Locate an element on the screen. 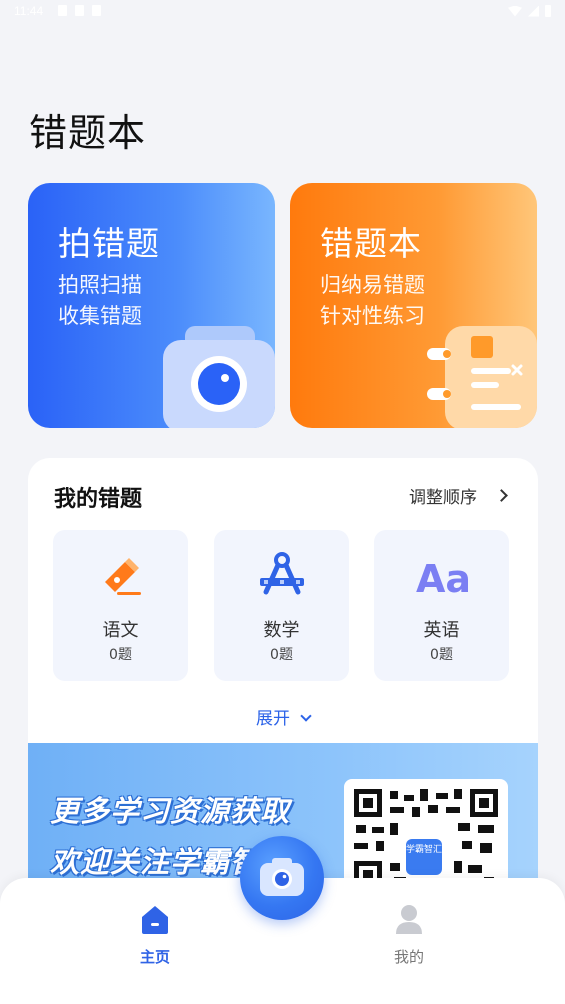 This screenshot has width=565, height=1004. system-icons is located at coordinates (529, 11).